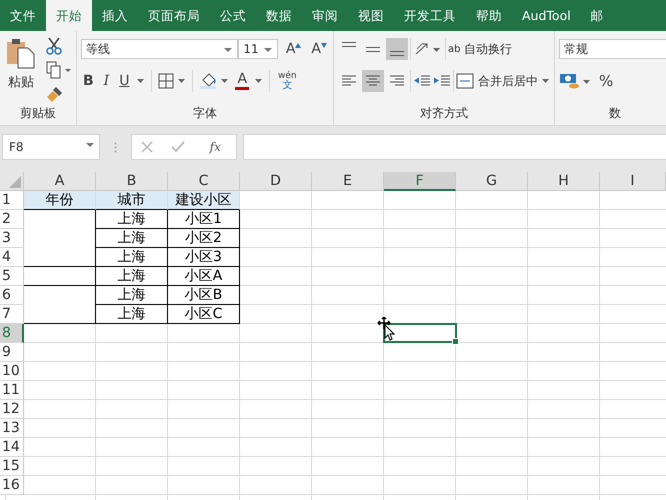 Image resolution: width=666 pixels, height=500 pixels. What do you see at coordinates (12, 333) in the screenshot?
I see `row-header: 8` at bounding box center [12, 333].